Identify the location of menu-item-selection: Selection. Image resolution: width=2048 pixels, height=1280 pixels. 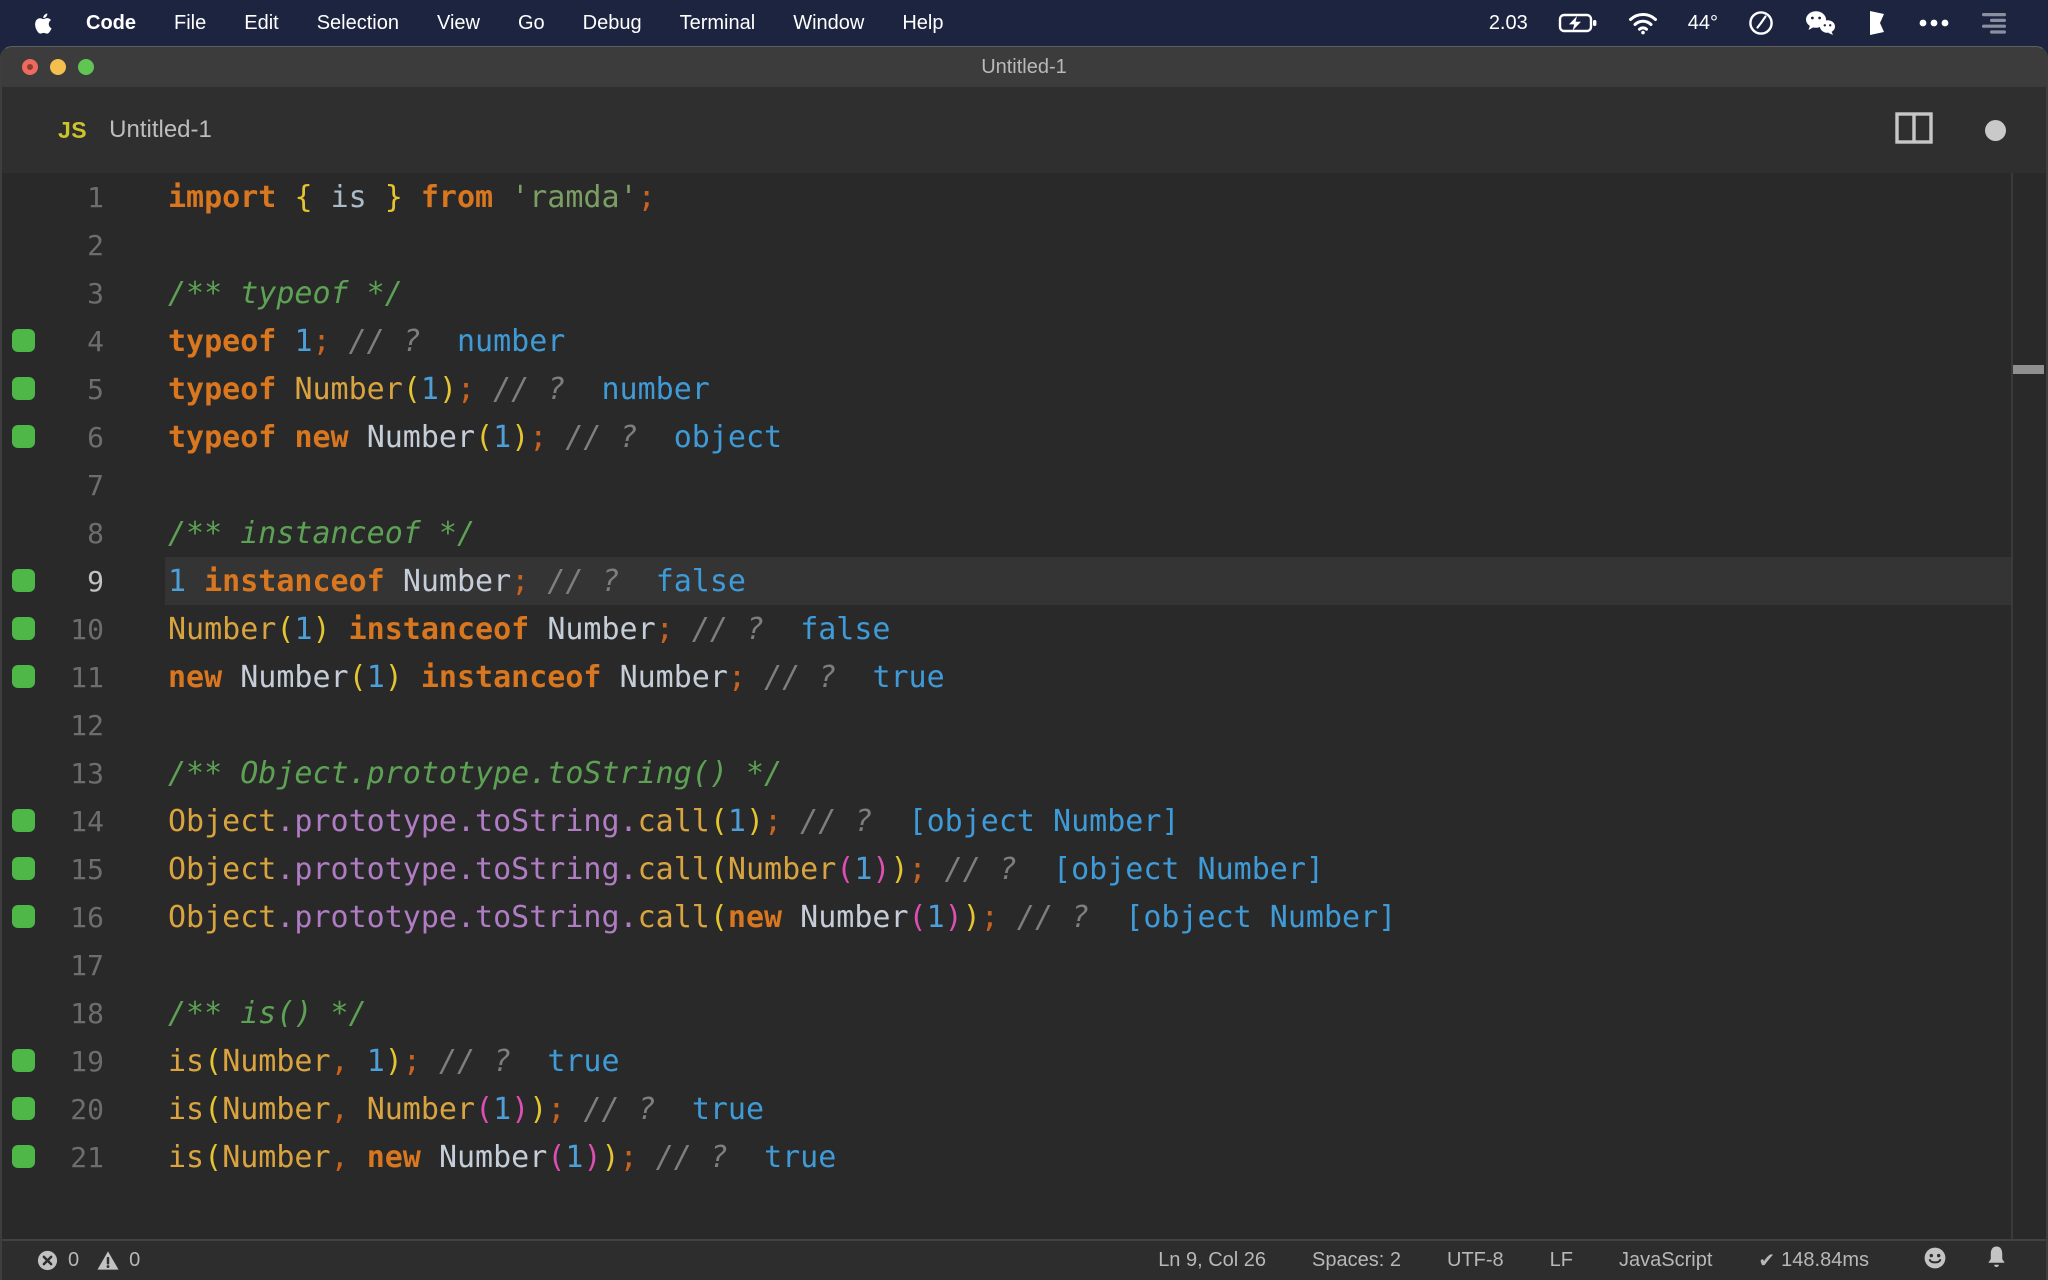
(358, 23).